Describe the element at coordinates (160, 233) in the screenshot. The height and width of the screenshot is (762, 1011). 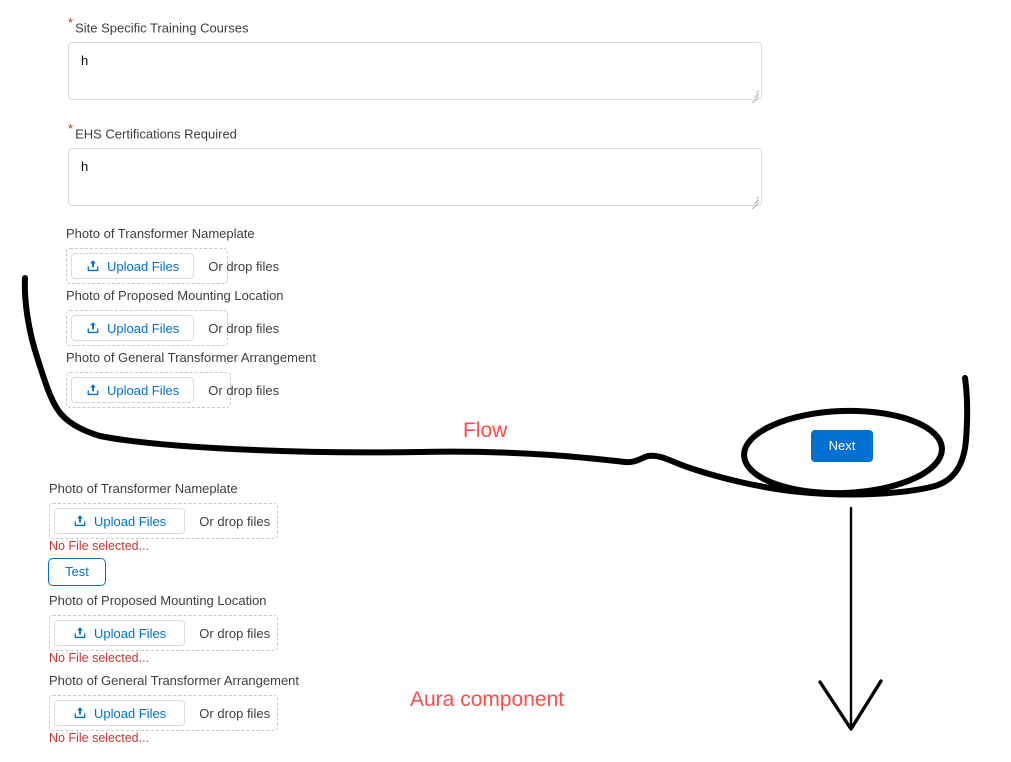
I see `flow-upload-label-transformer-nameplate: Photo of Transformer Nameplate` at that location.